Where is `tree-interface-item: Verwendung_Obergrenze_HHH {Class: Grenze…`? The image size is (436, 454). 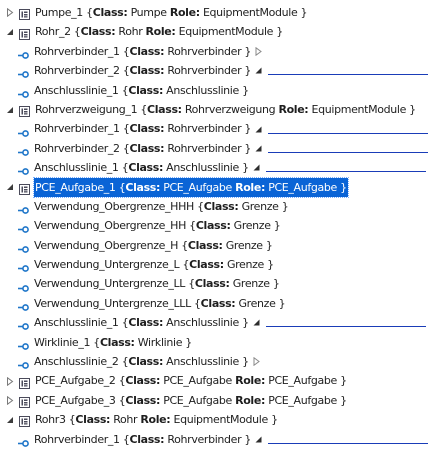
tree-interface-item: Verwendung_Obergrenze_HHH {Class: Grenze… is located at coordinates (218, 206).